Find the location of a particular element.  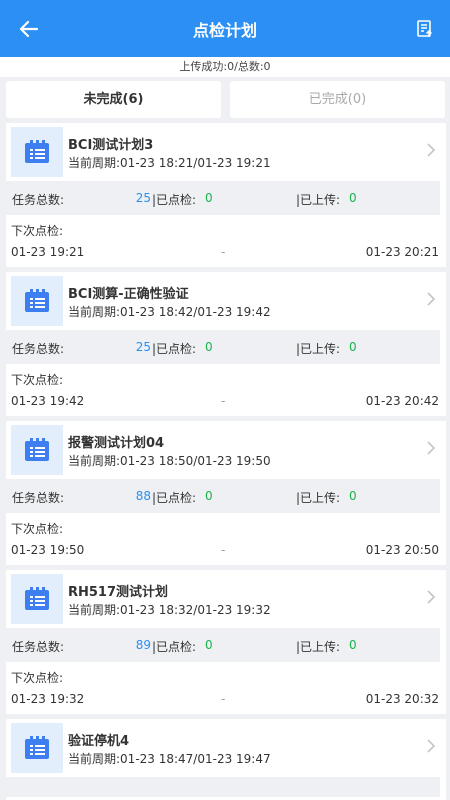

upload-list-icon is located at coordinates (425, 28).